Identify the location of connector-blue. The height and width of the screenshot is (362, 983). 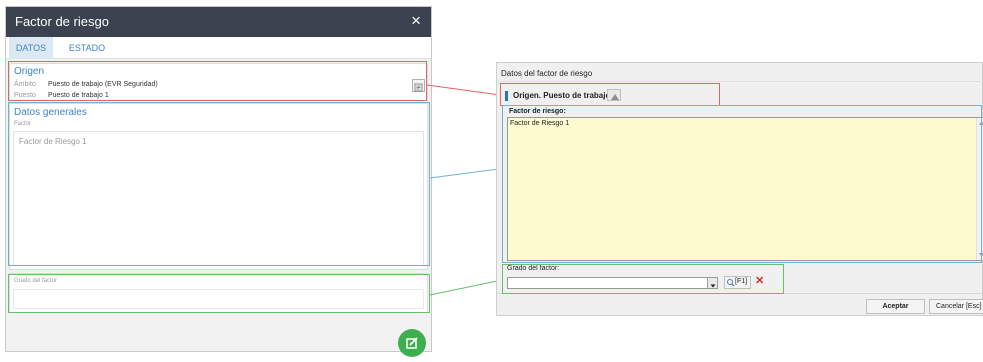
(468, 173).